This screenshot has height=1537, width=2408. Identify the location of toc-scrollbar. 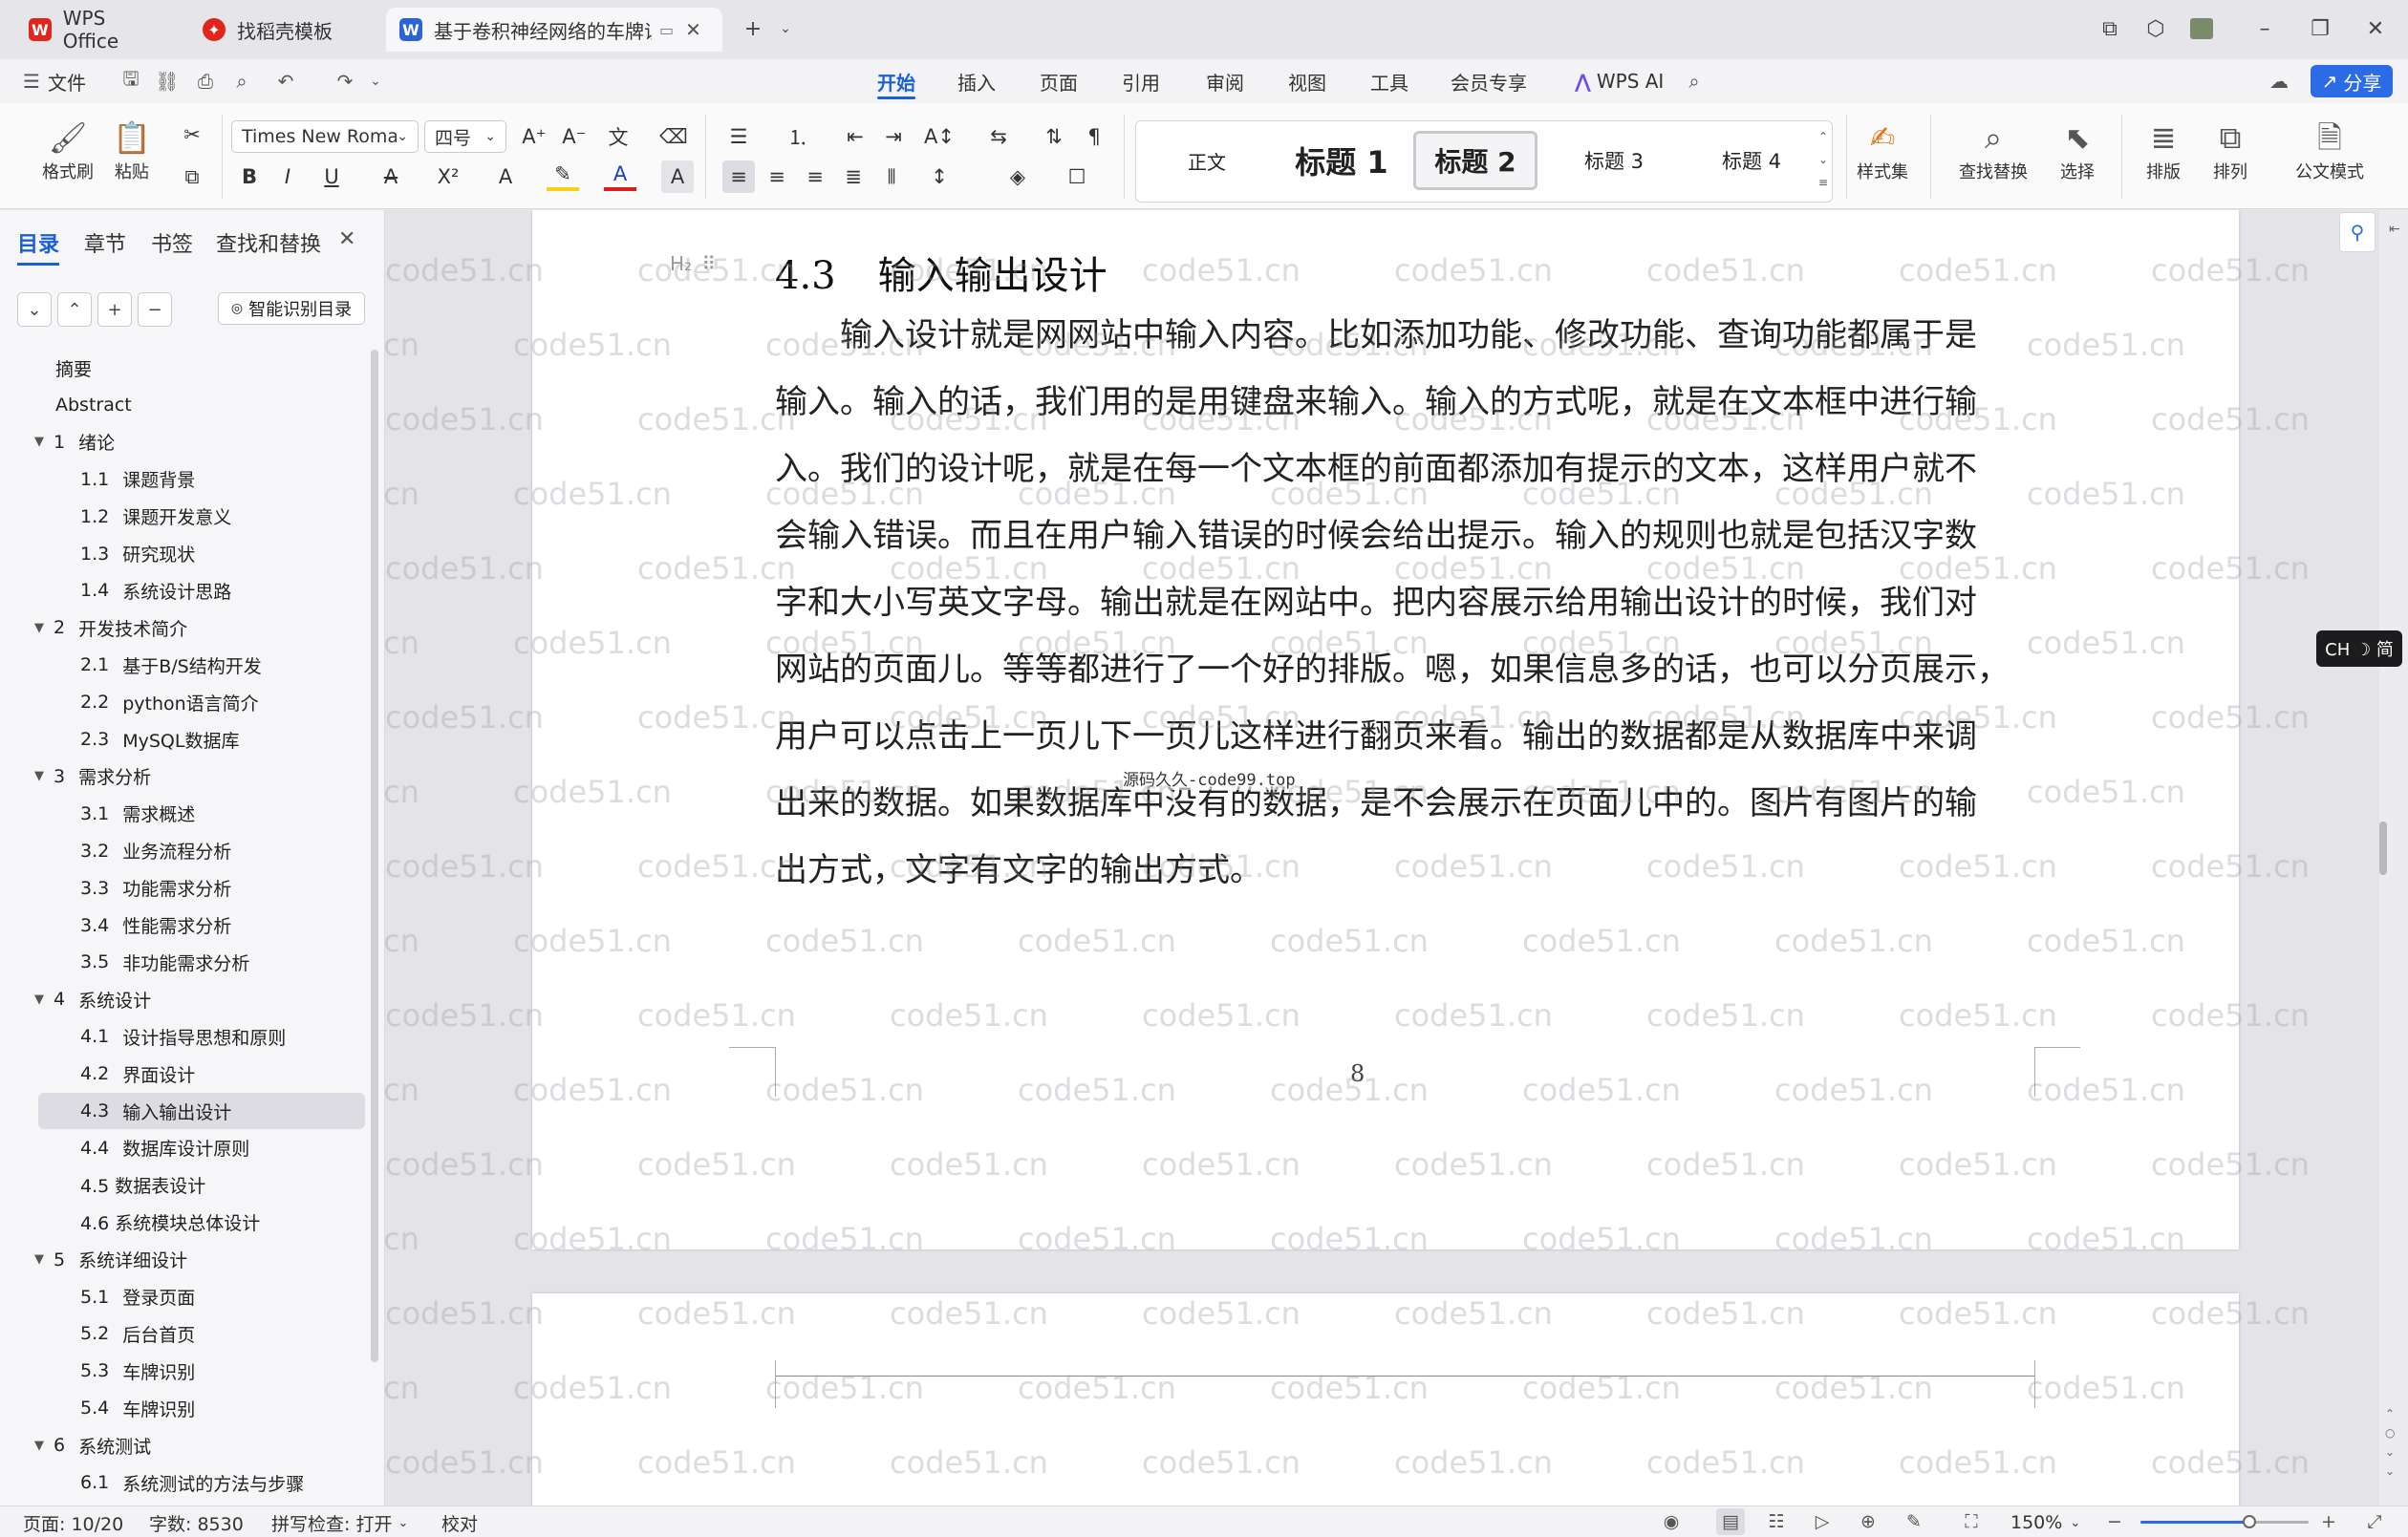
(375, 856).